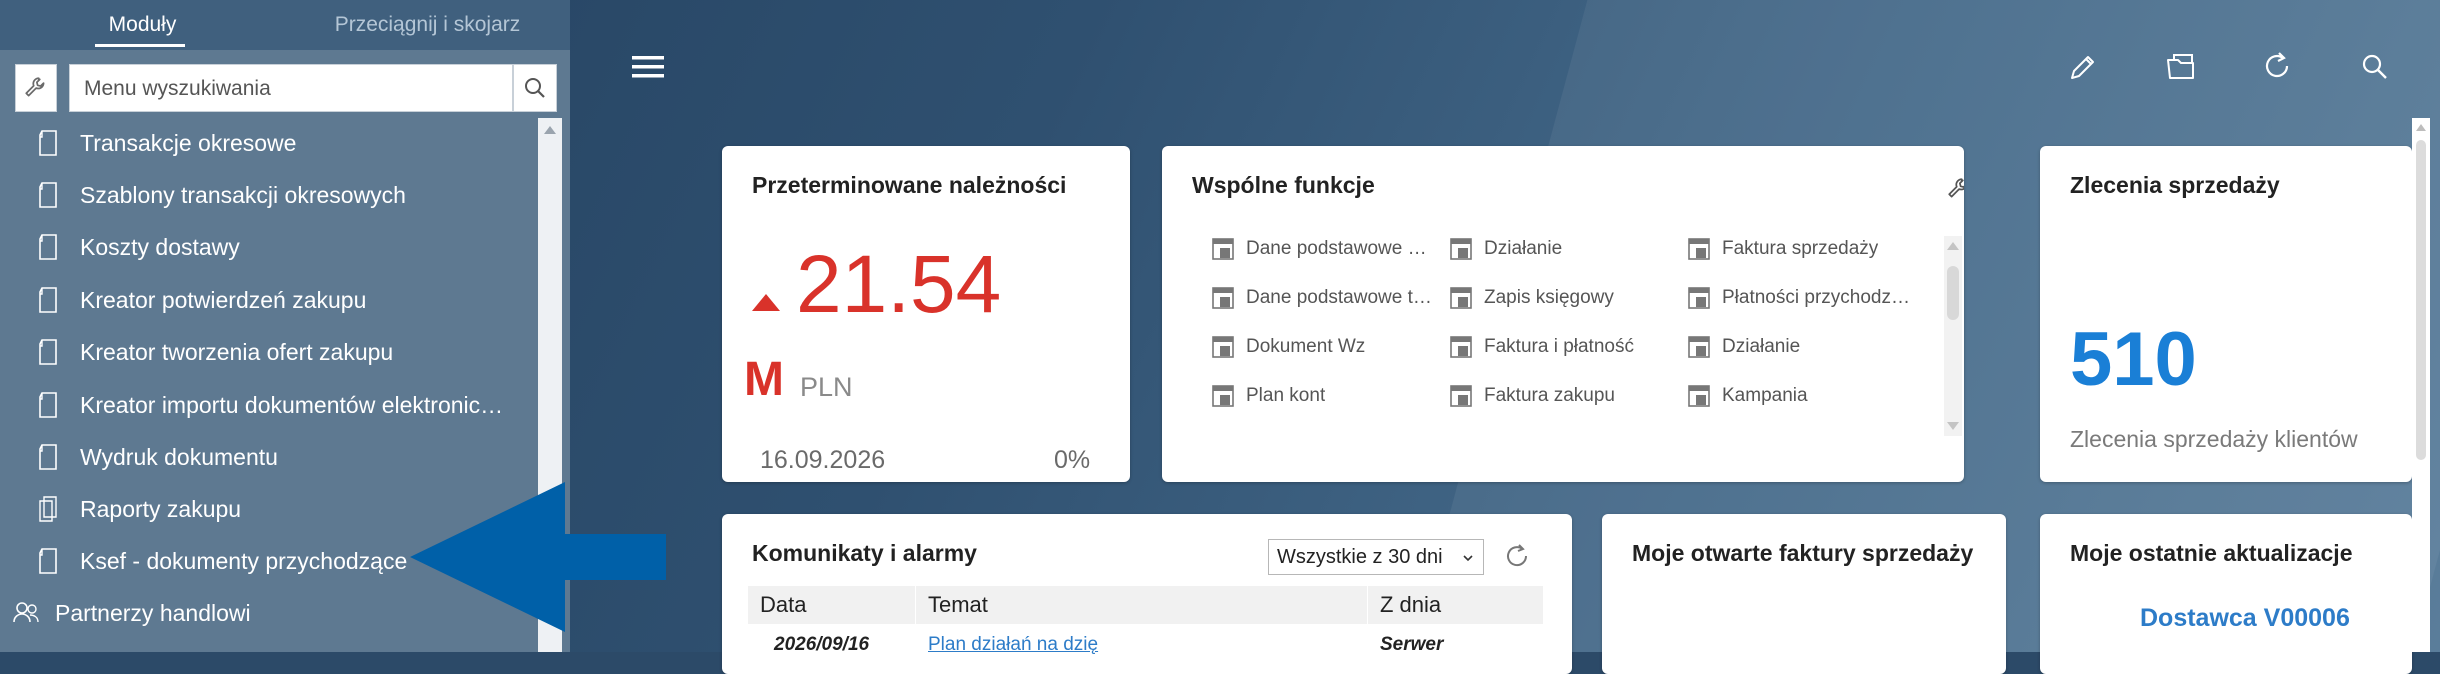 This screenshot has width=2440, height=674. Describe the element at coordinates (270, 195) in the screenshot. I see `menu-item-szablony-transakcji: Szablony transakcji okresowych` at that location.